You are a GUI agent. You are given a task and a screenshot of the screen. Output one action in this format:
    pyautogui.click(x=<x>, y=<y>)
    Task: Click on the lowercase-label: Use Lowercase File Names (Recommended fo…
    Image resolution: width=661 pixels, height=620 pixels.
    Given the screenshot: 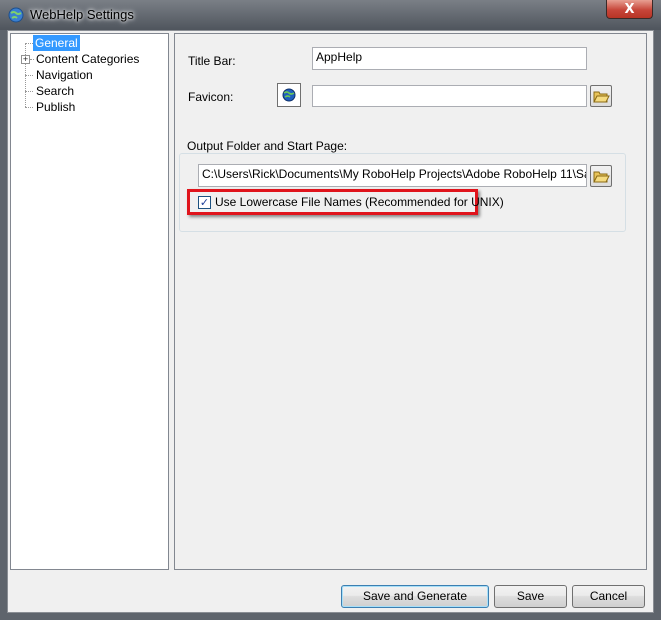 What is the action you would take?
    pyautogui.click(x=359, y=202)
    